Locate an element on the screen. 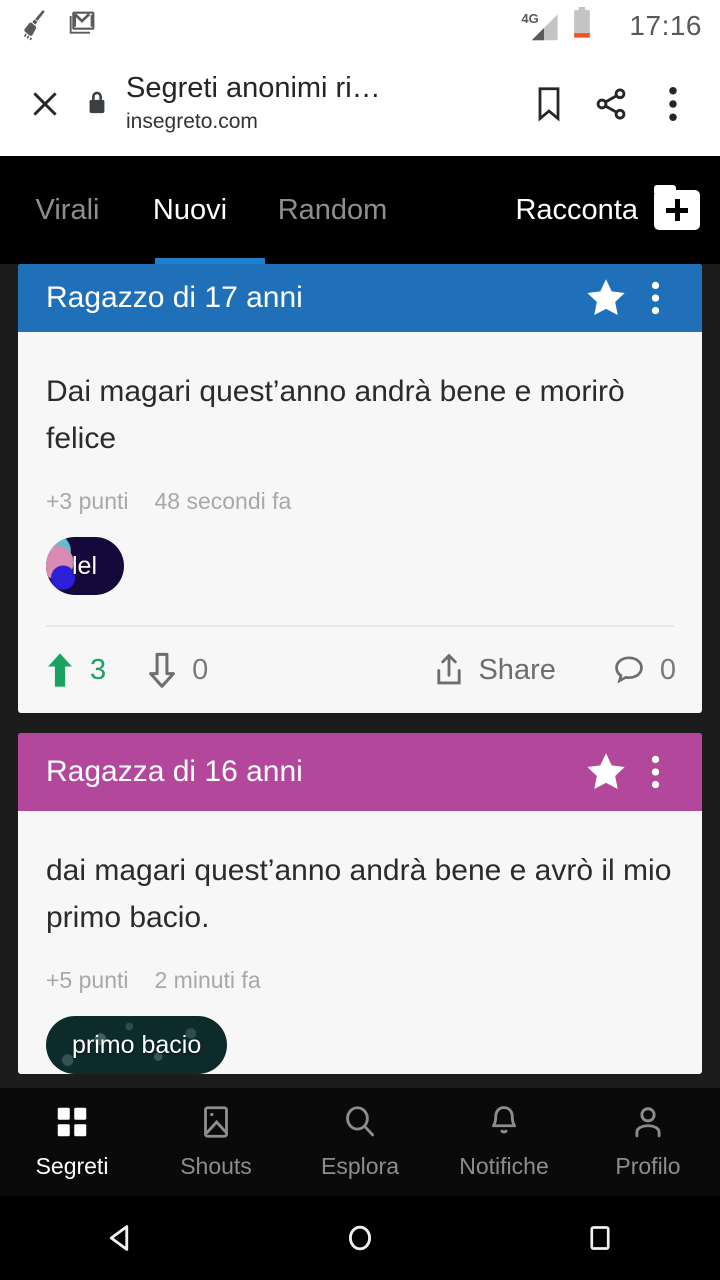 Image resolution: width=720 pixels, height=1280 pixels. nav-item-shouts: Shouts is located at coordinates (216, 1142).